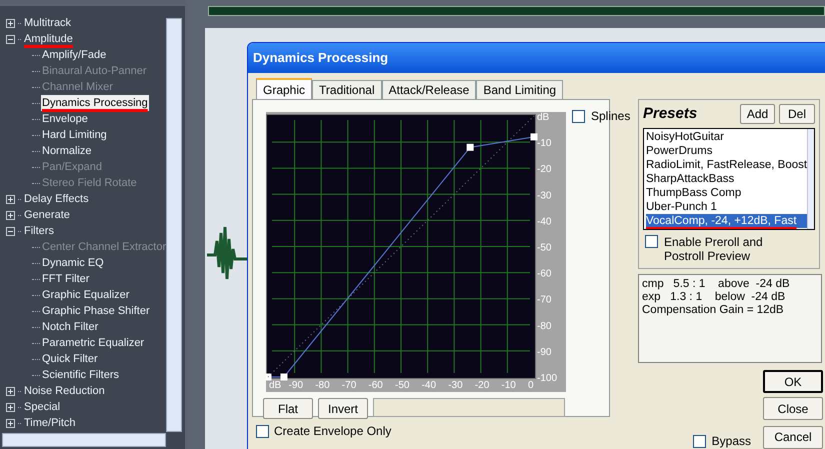  Describe the element at coordinates (275, 385) in the screenshot. I see `x-tick-label: dB` at that location.